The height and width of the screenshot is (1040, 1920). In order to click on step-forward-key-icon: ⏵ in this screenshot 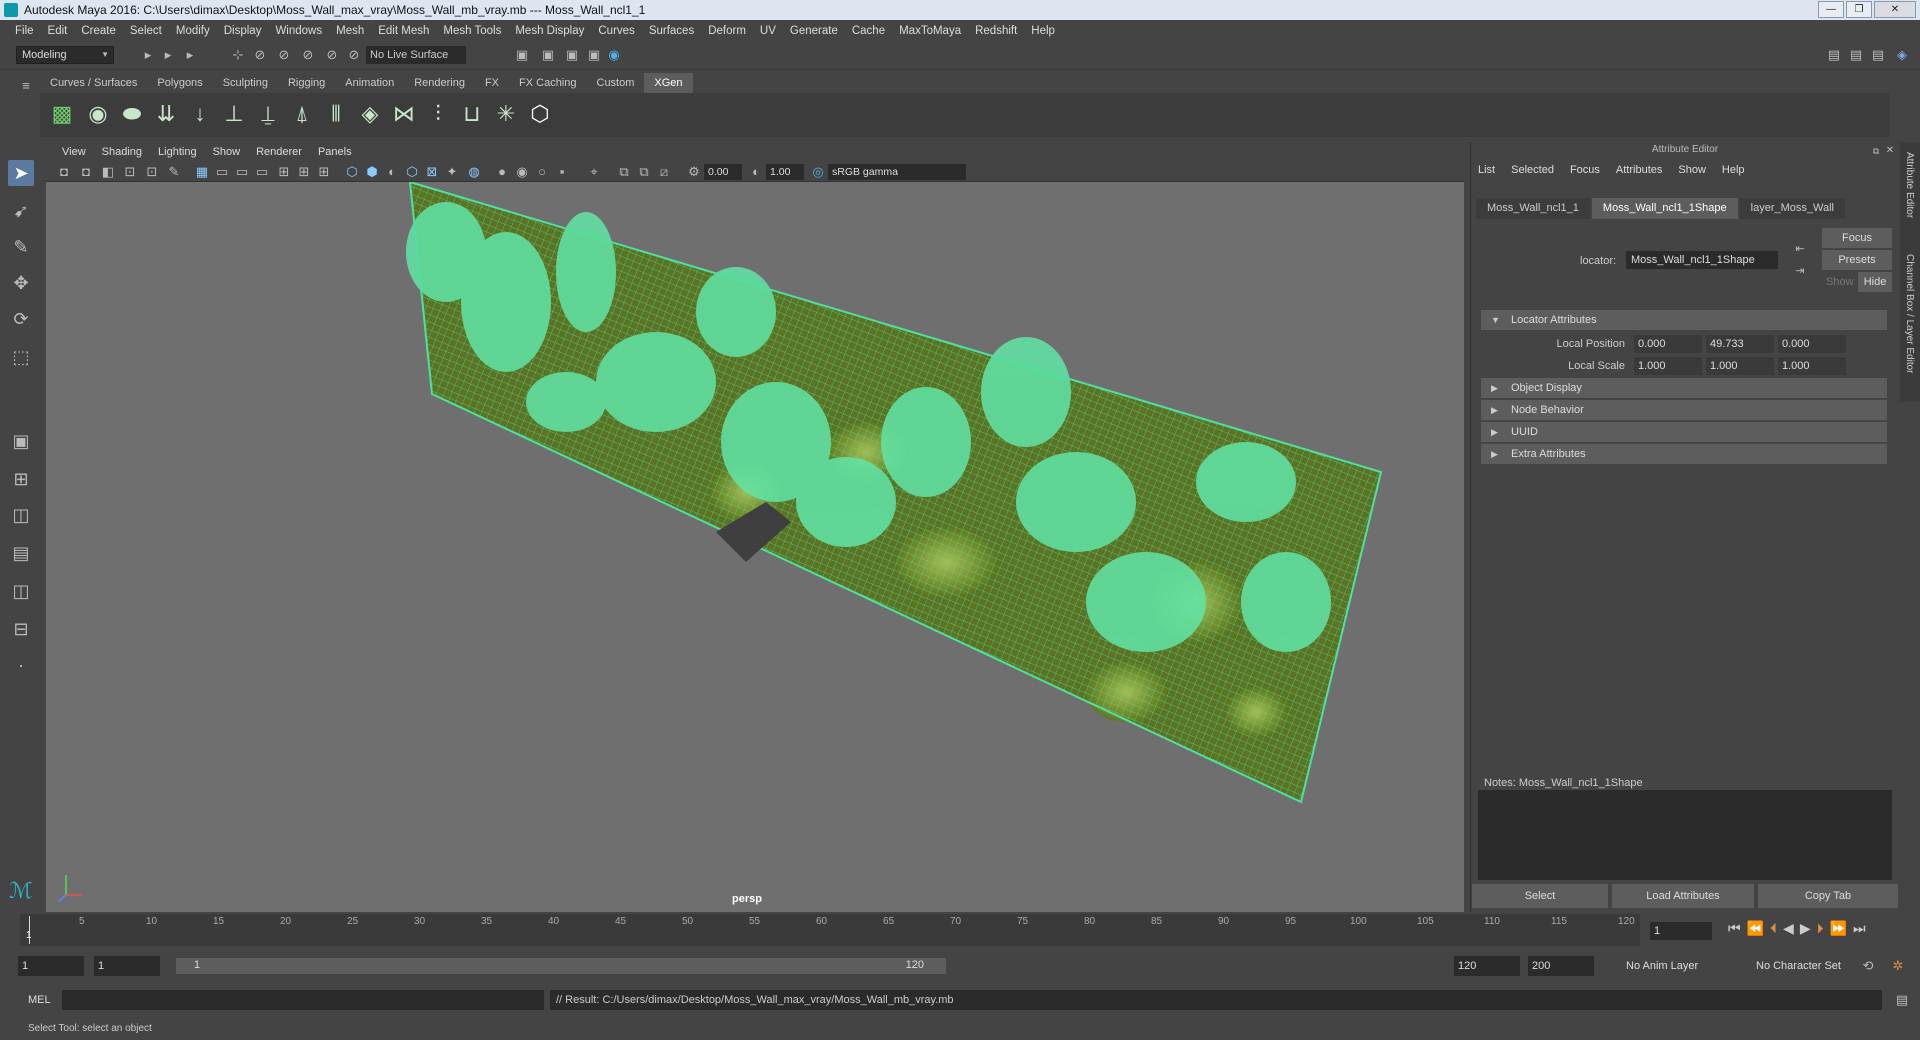, I will do `click(1820, 928)`.